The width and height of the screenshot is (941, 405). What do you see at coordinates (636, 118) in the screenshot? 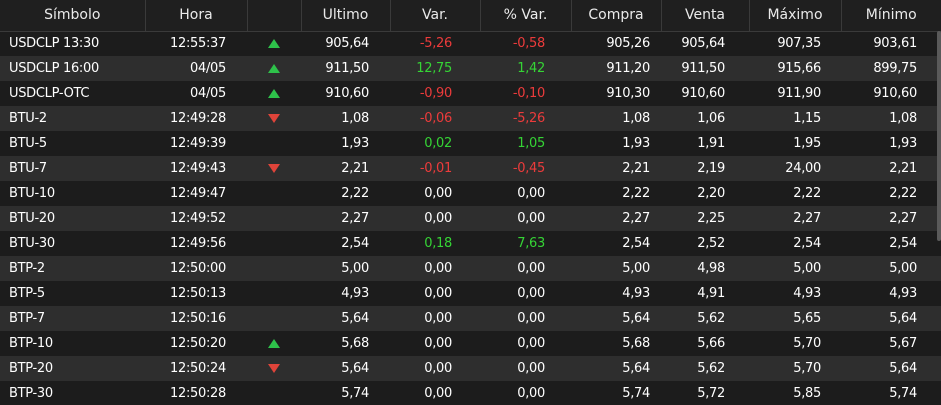
I see `cell-compra: 1,08` at bounding box center [636, 118].